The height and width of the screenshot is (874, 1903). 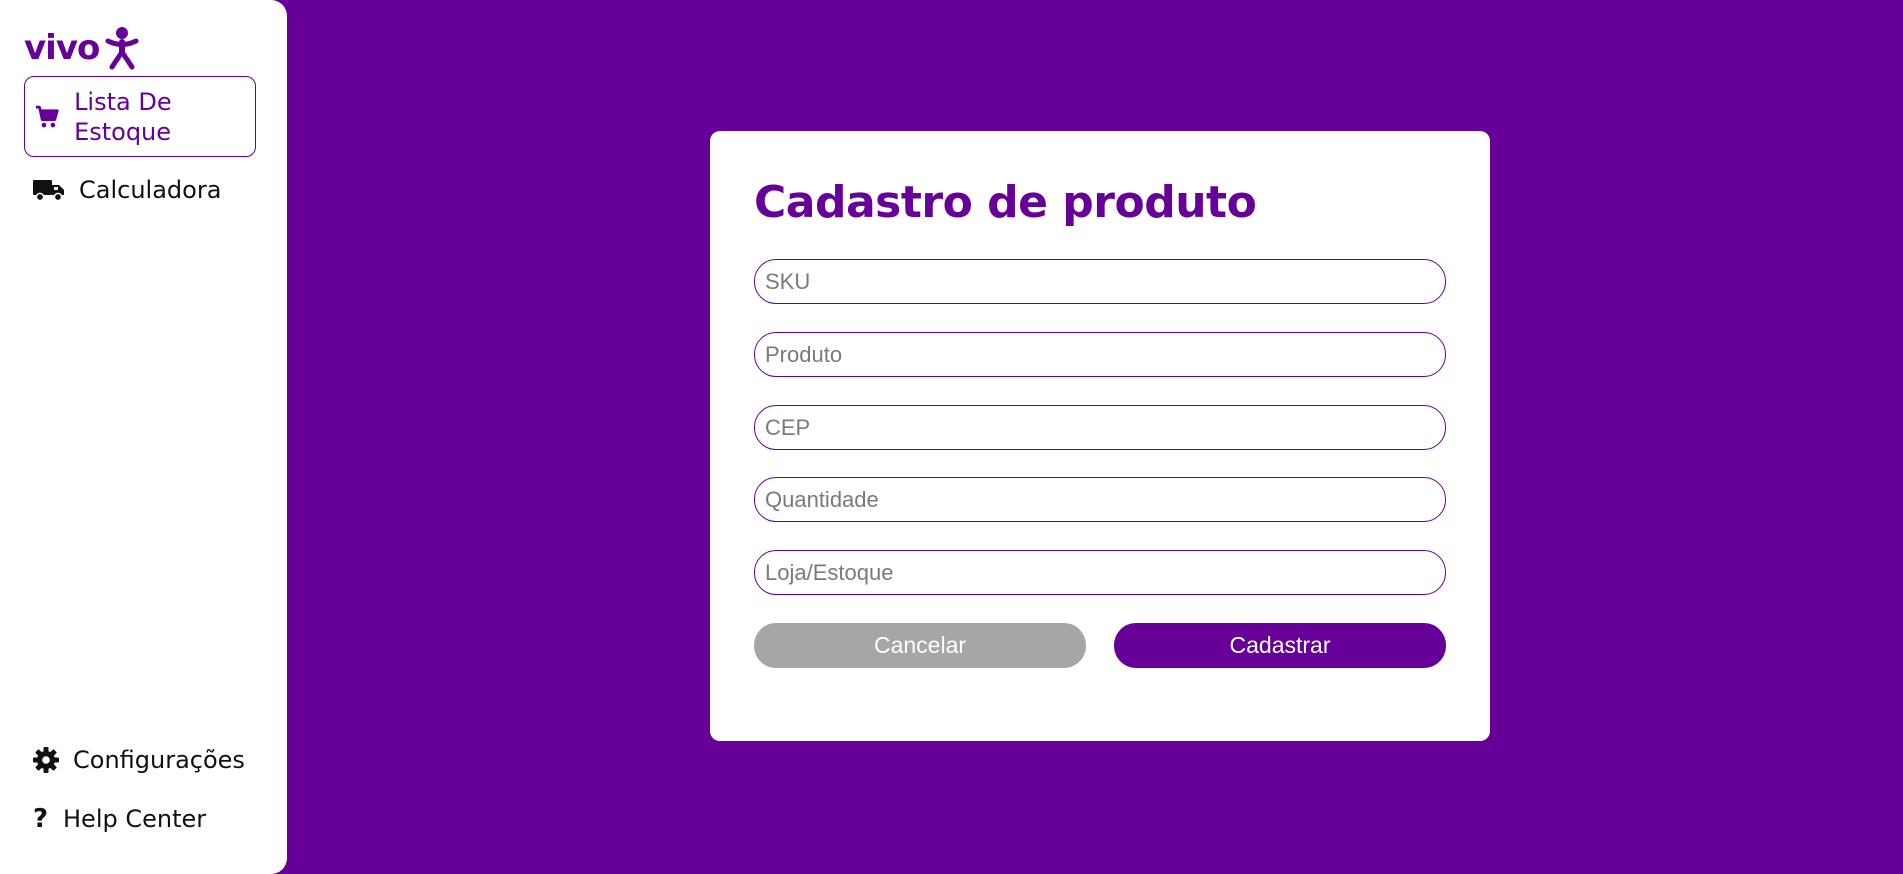 I want to click on sidebar-item-label: Configurações, so click(x=159, y=760).